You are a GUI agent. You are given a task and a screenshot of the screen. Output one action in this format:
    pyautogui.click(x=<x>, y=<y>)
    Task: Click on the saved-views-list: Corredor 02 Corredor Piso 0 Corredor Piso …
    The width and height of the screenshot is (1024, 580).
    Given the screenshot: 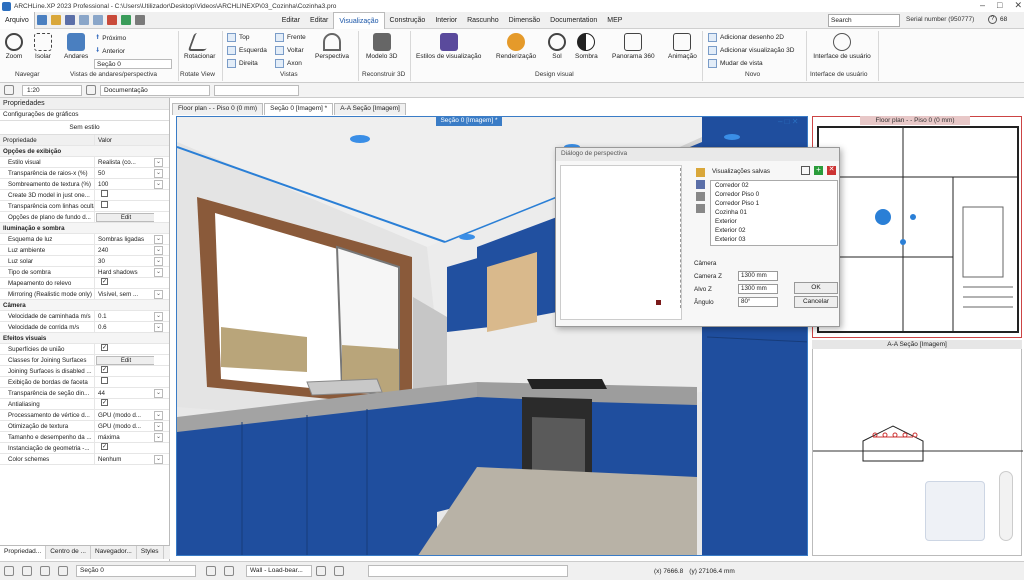 What is the action you would take?
    pyautogui.click(x=774, y=213)
    